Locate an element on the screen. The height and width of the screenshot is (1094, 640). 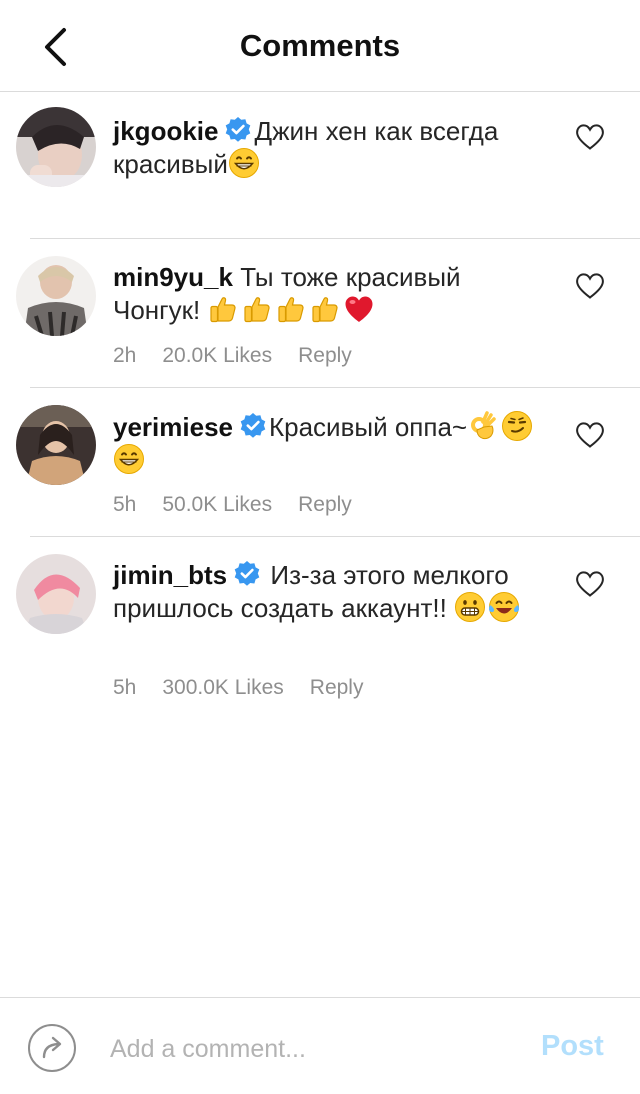
comment-likes: 20.0K Likes is located at coordinates (217, 355).